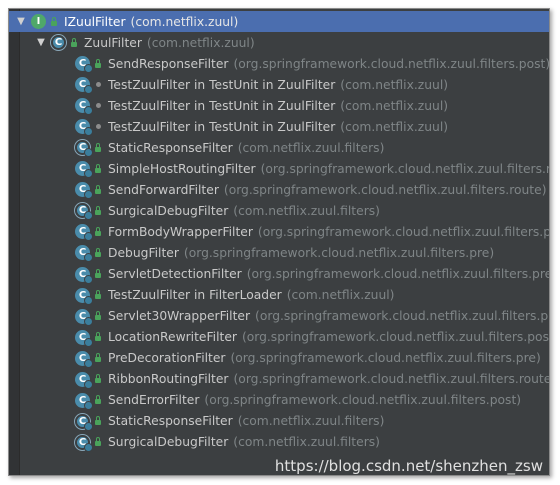 The image size is (560, 485). I want to click on tree-node-name: PreDecorationFilter, so click(167, 358).